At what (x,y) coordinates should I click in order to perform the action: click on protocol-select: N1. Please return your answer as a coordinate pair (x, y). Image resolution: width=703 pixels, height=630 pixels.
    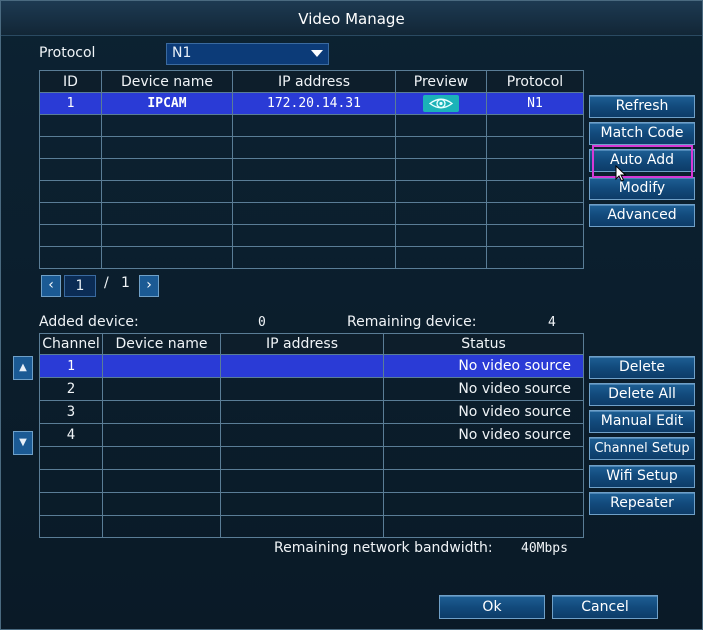
    Looking at the image, I should click on (247, 54).